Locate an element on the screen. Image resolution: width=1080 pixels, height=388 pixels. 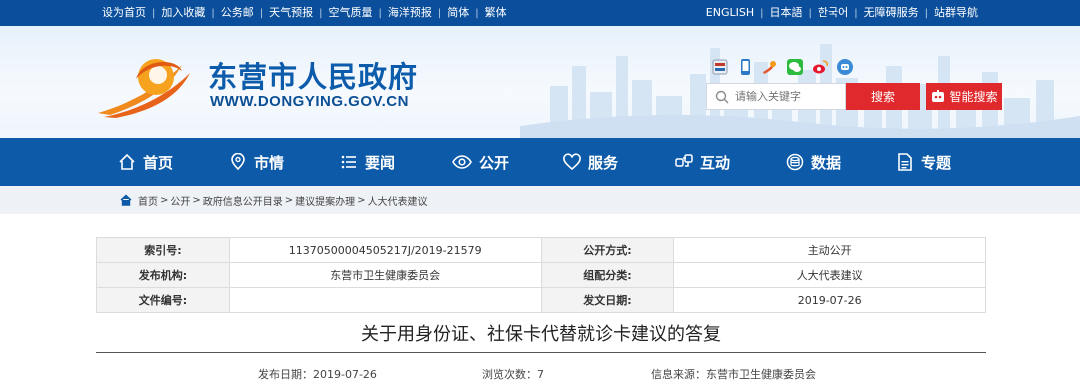
search-icon is located at coordinates (722, 96).